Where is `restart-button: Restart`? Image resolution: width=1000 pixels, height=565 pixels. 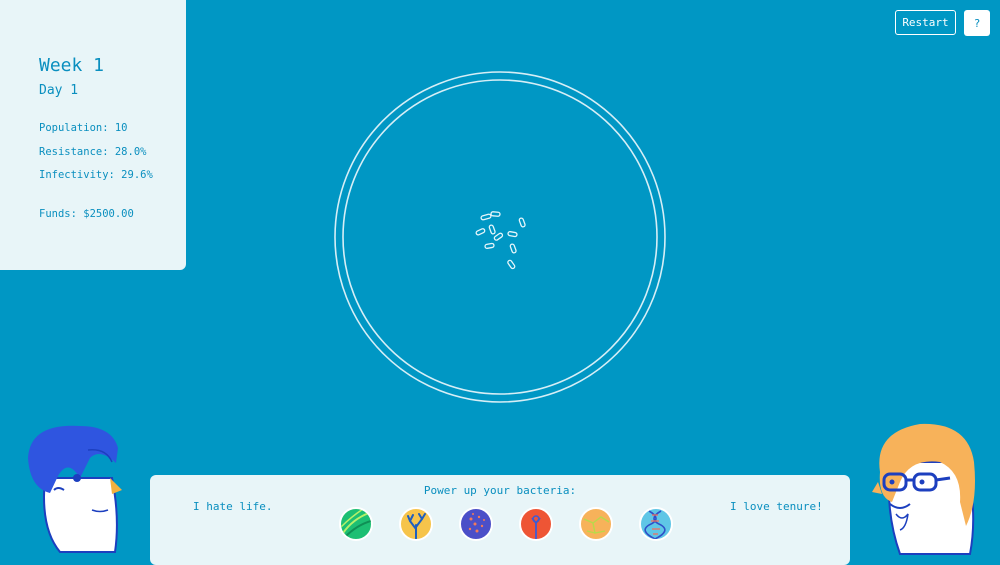
restart-button: Restart is located at coordinates (925, 22).